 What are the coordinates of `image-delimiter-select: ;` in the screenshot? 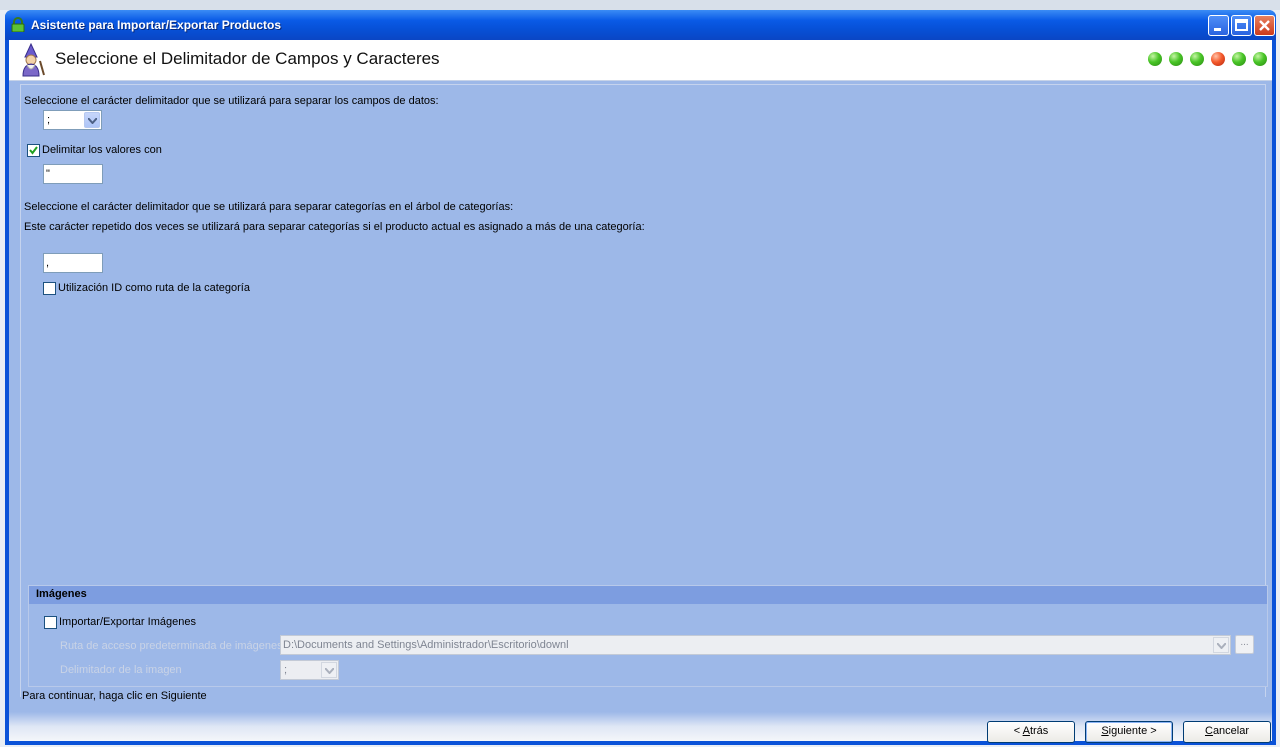 It's located at (309, 670).